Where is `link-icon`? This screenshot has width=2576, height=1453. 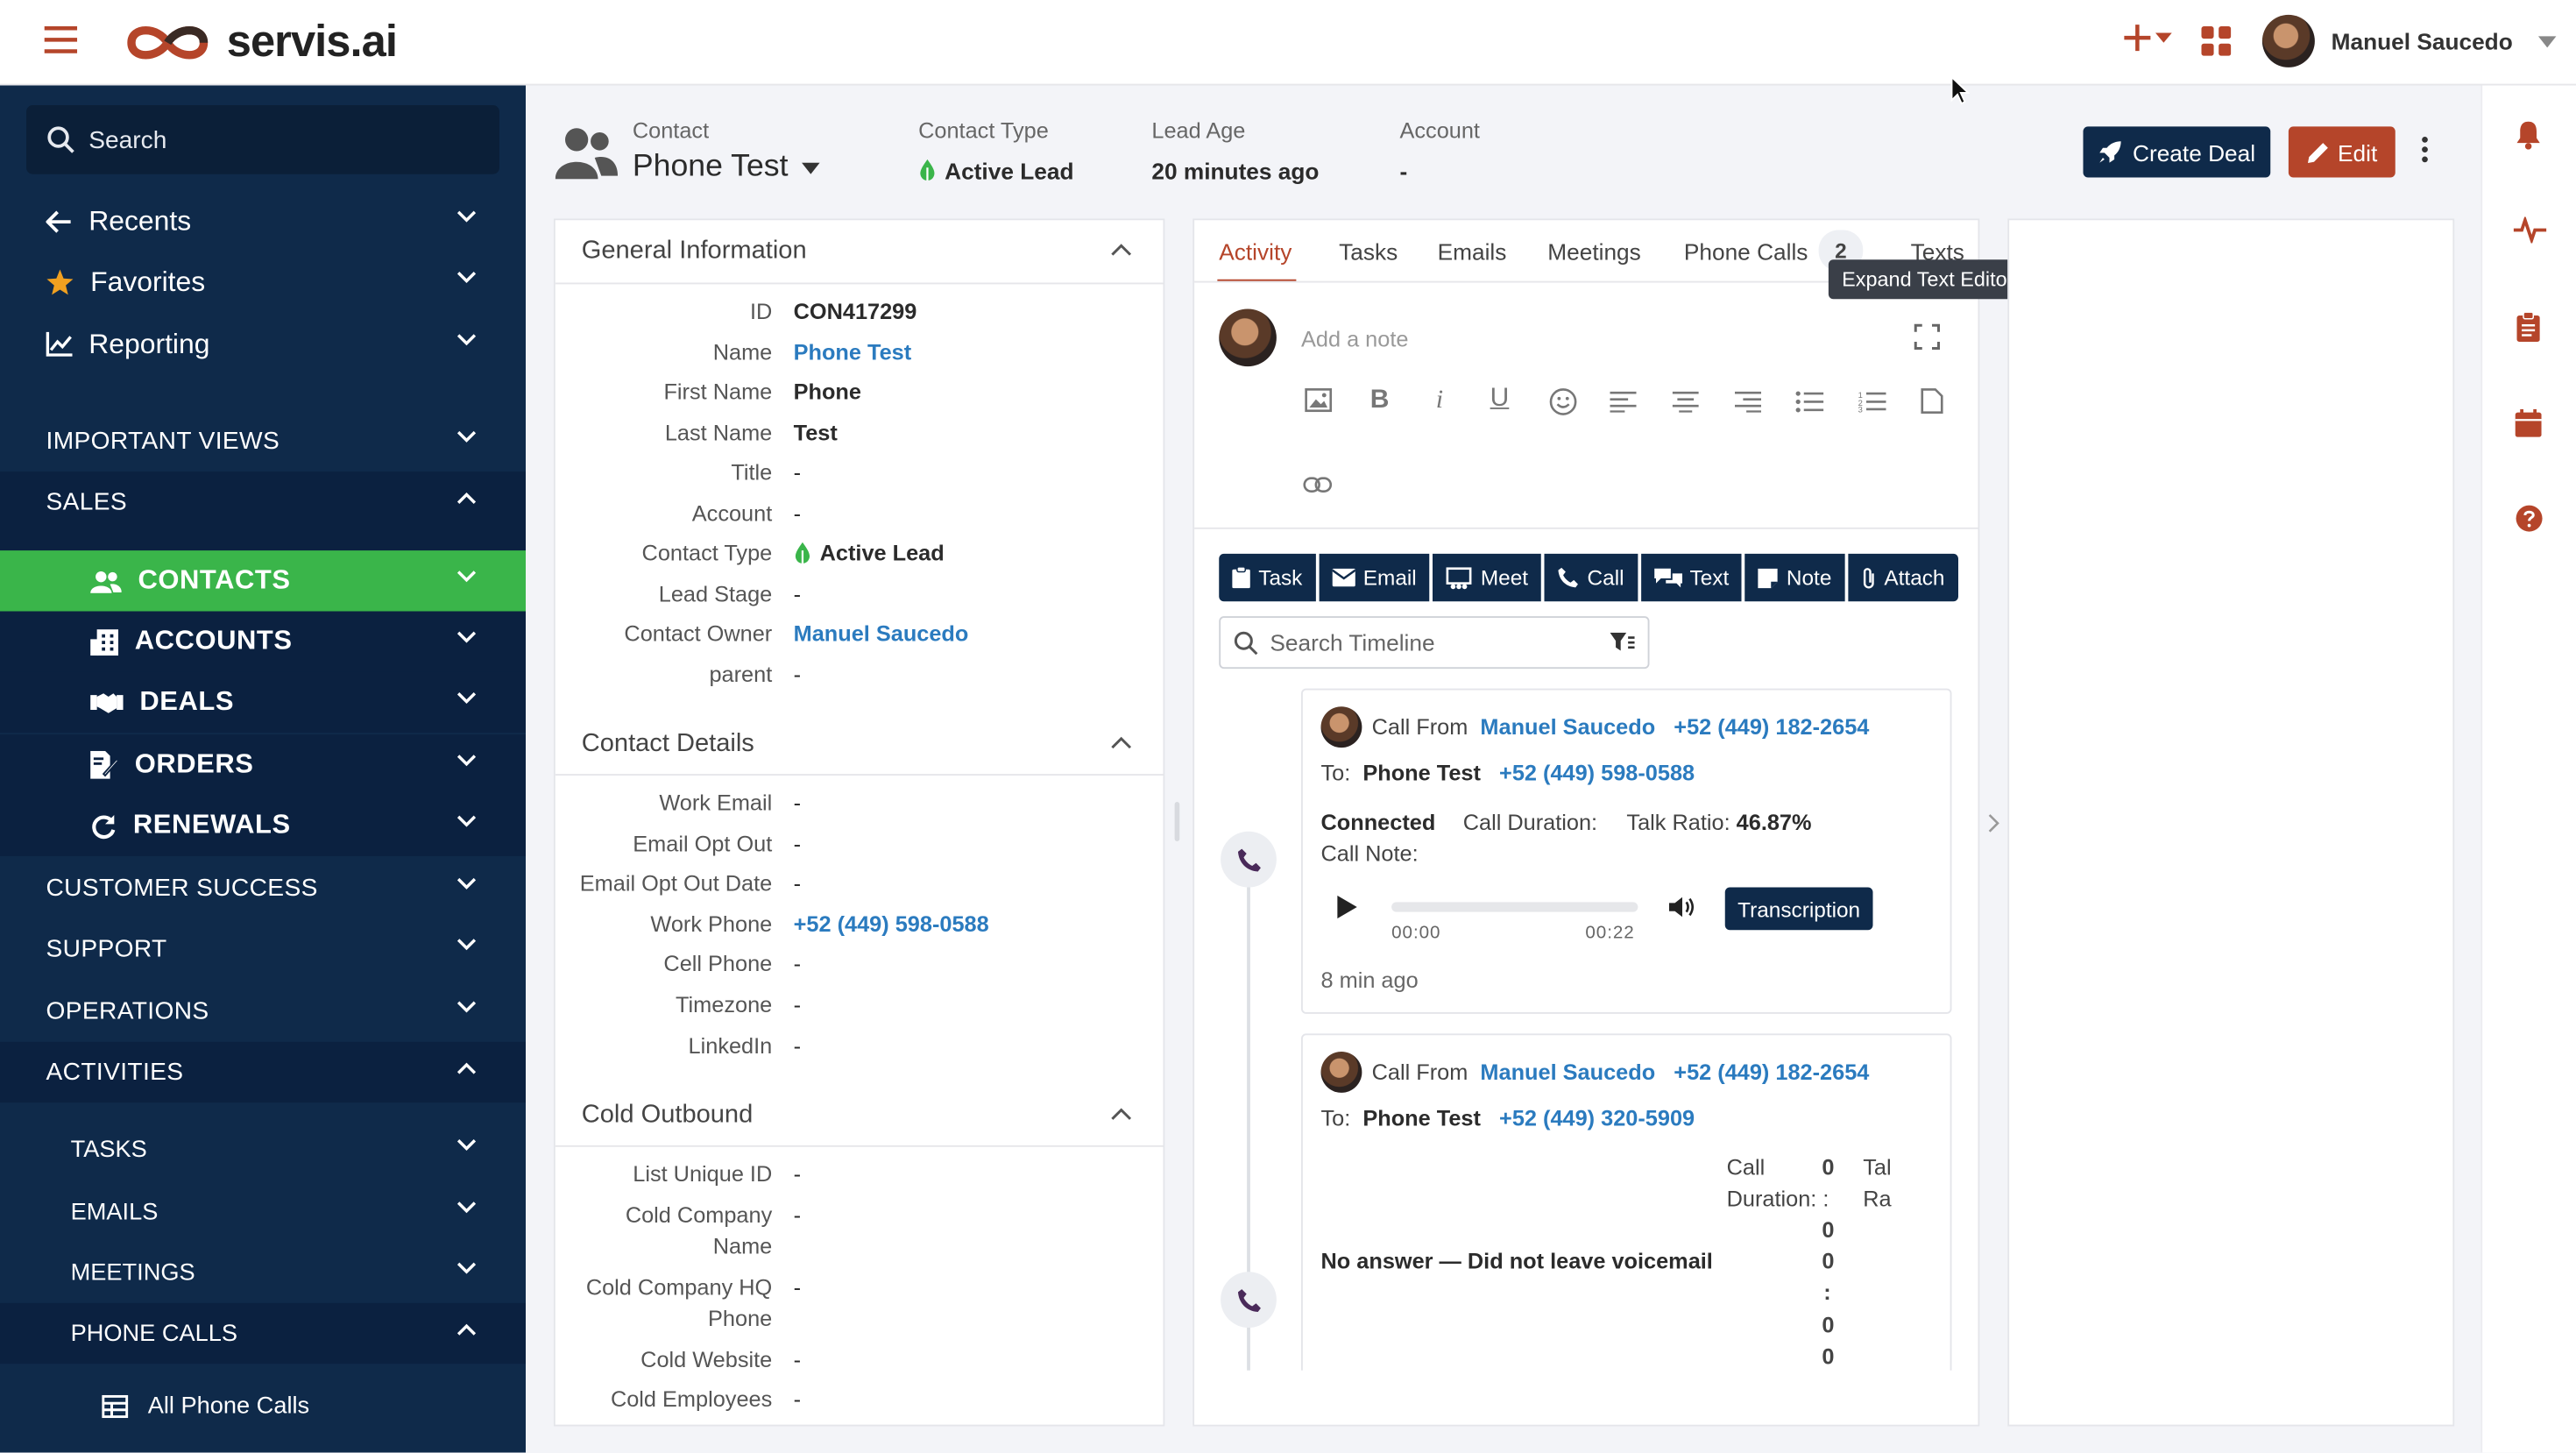 link-icon is located at coordinates (1318, 485).